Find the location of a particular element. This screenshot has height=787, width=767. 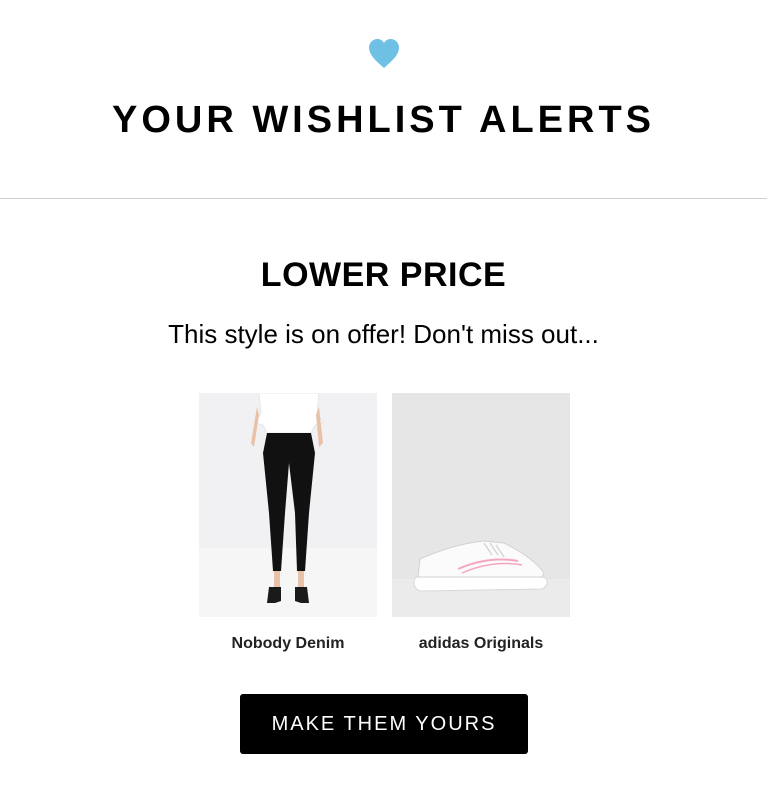

product-brand-label: Nobody Denim is located at coordinates (288, 644).